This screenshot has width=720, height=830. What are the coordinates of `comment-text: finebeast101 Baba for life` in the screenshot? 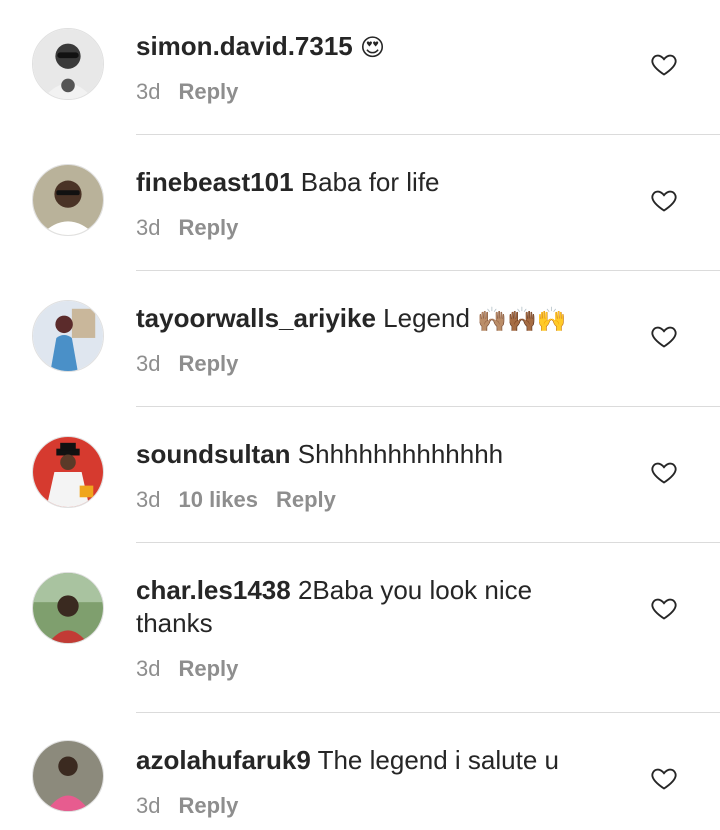 It's located at (371, 182).